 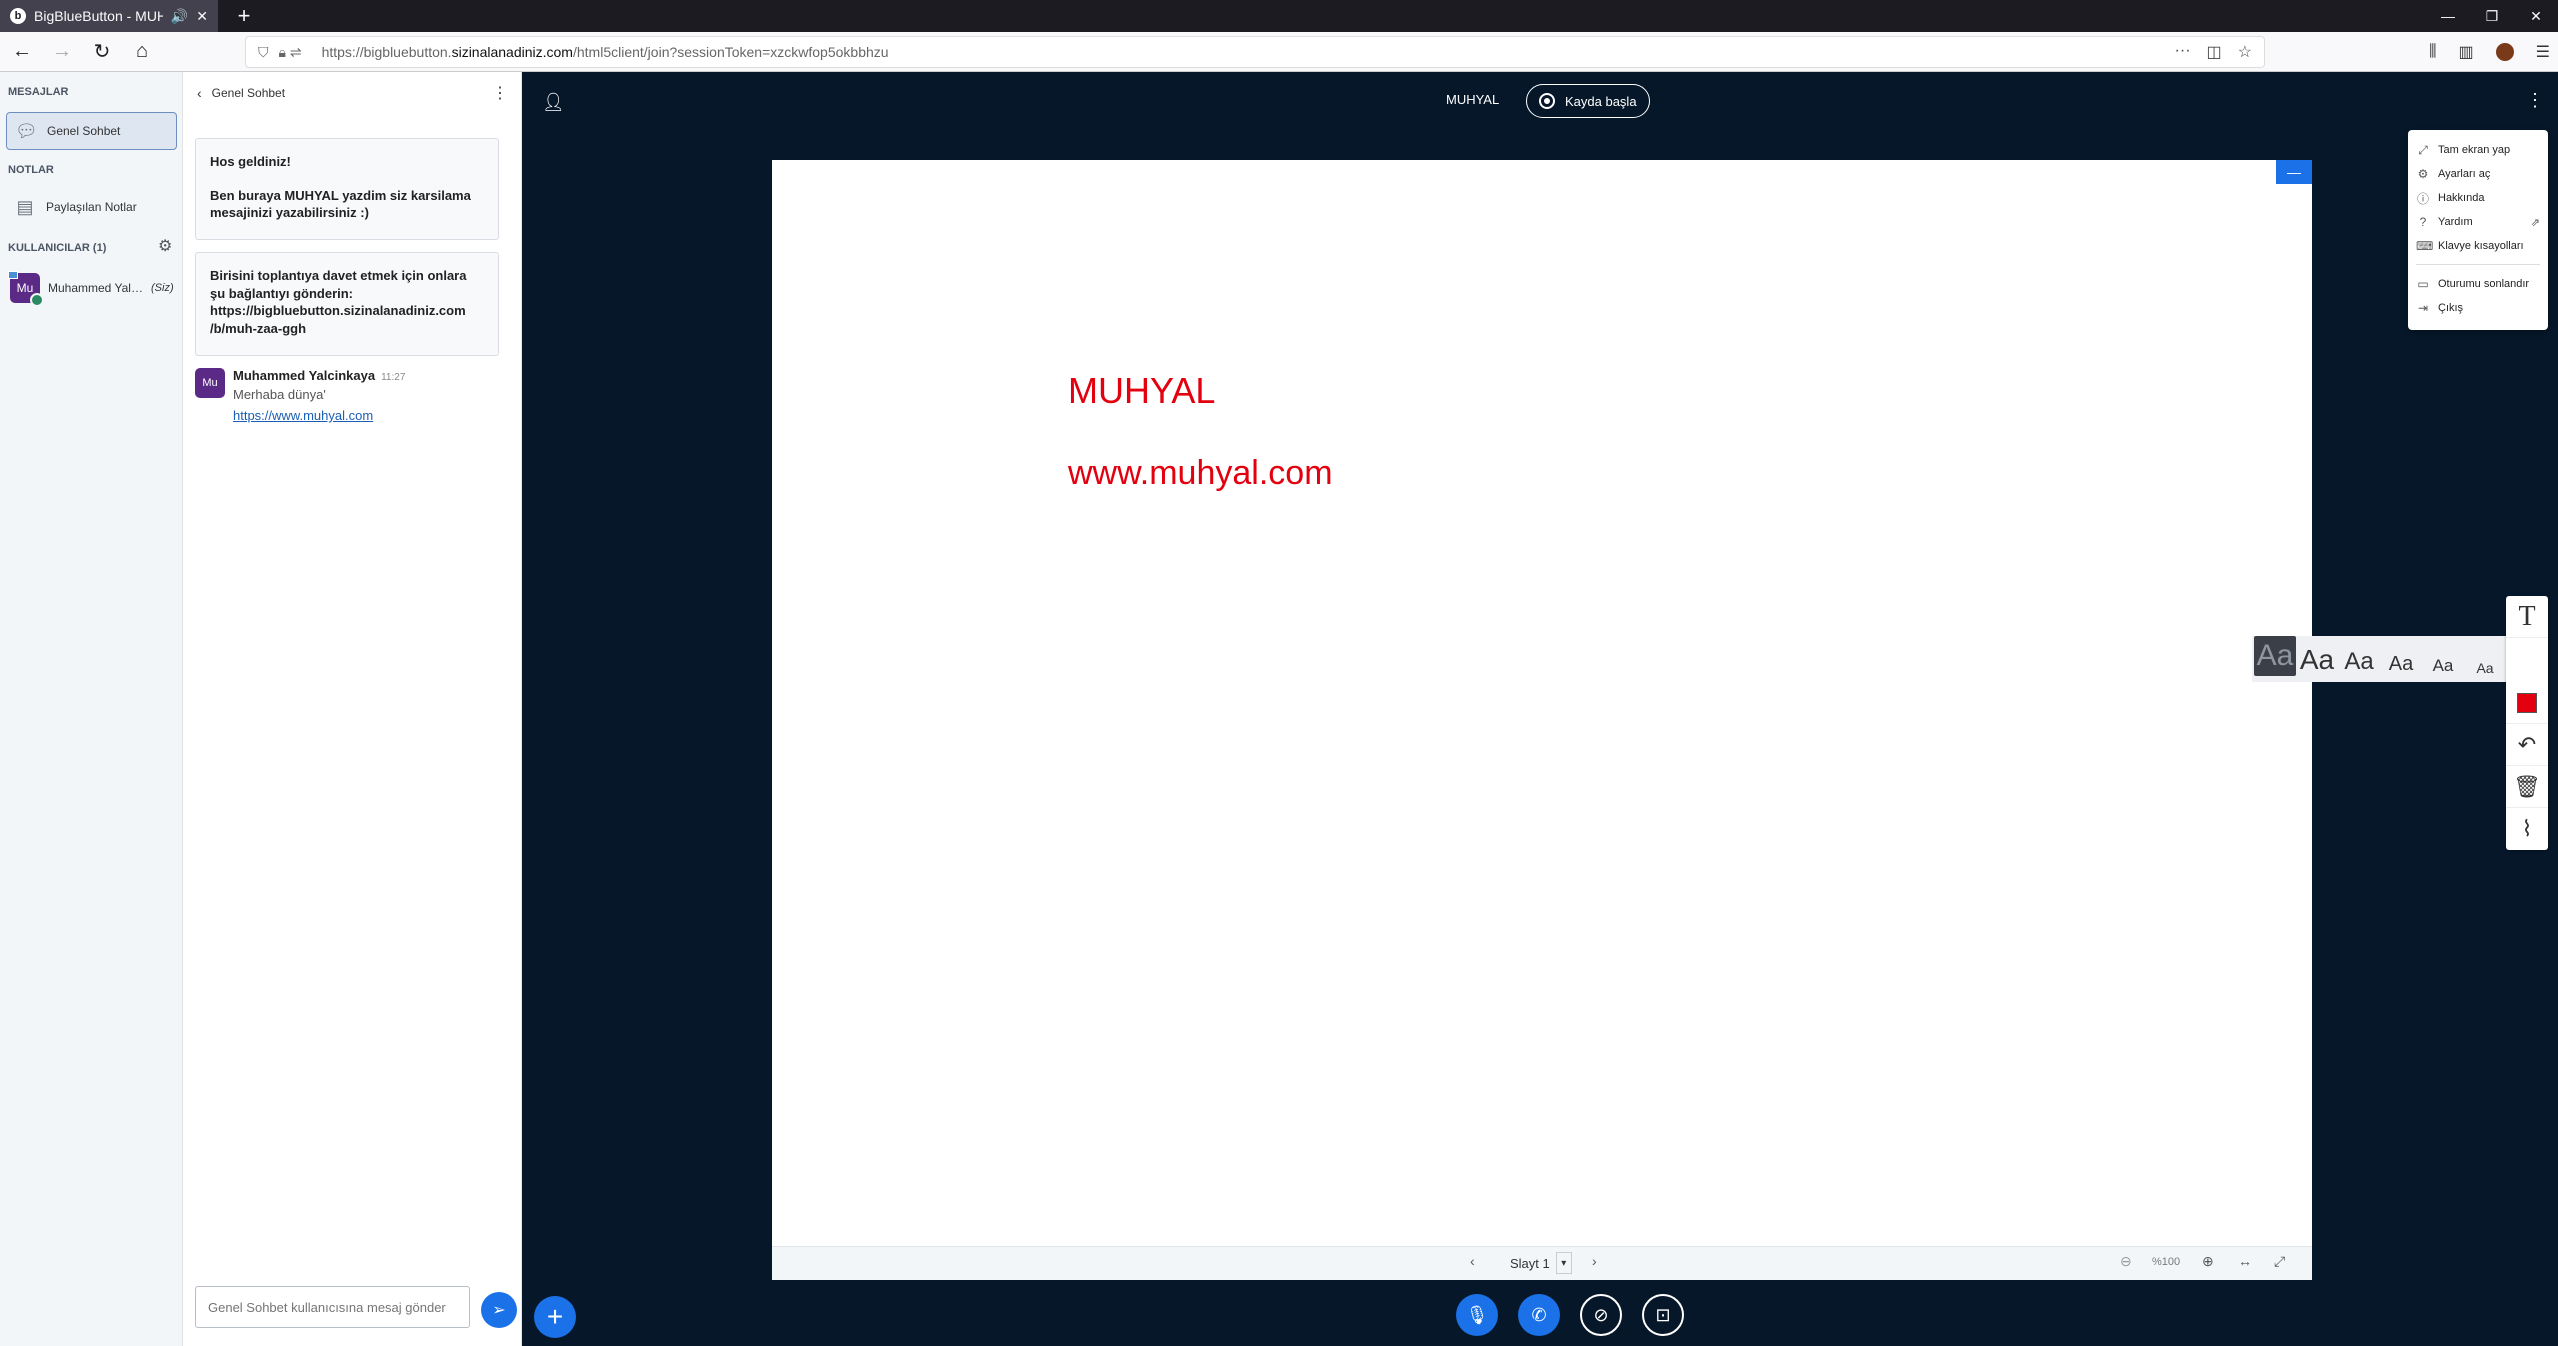 I want to click on menu-label: Hakkında, so click(x=2461, y=198).